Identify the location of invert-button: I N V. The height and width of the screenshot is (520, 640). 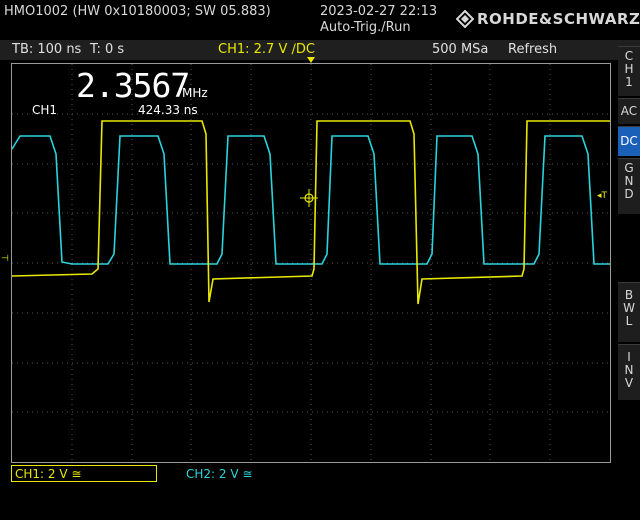
(629, 372).